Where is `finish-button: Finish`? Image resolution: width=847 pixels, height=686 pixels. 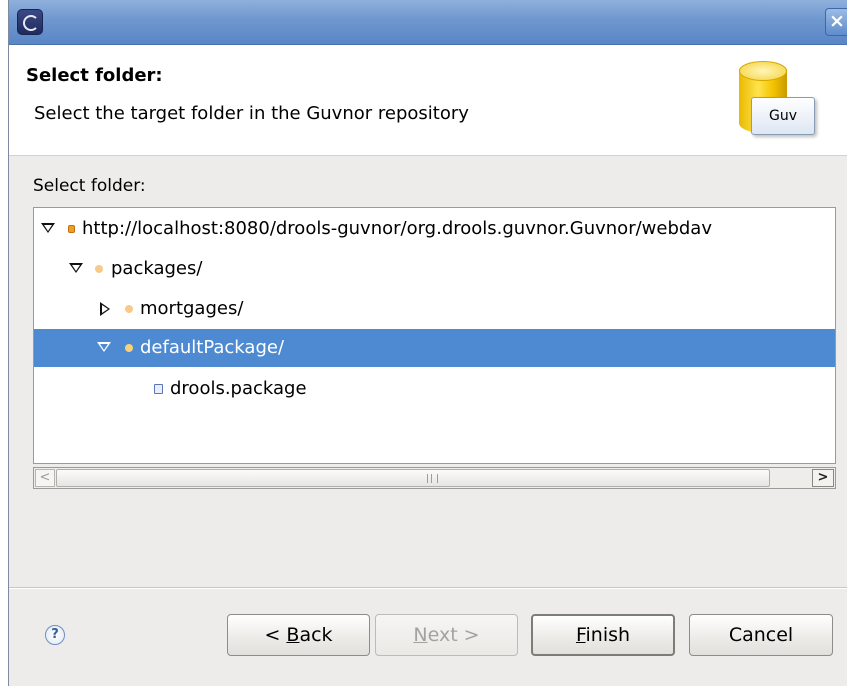 finish-button: Finish is located at coordinates (603, 635).